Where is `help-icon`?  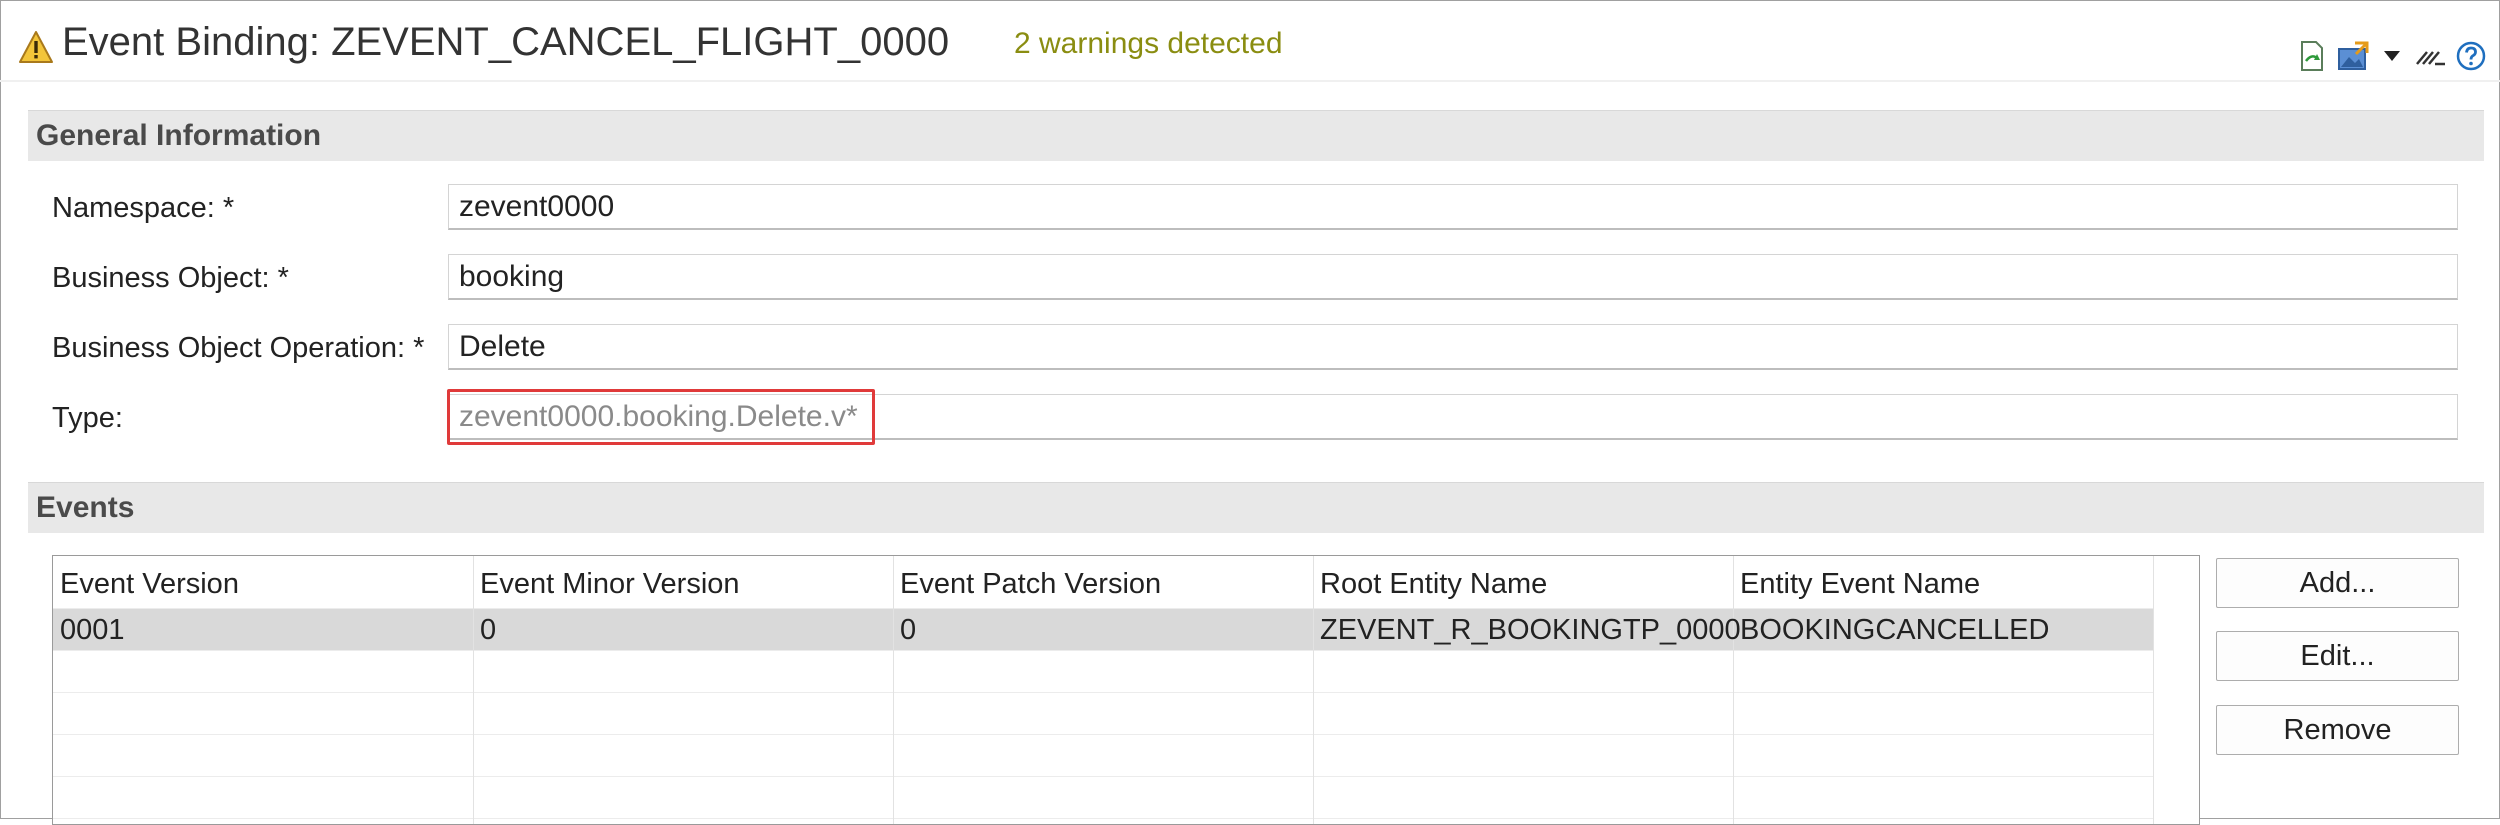 help-icon is located at coordinates (2471, 56).